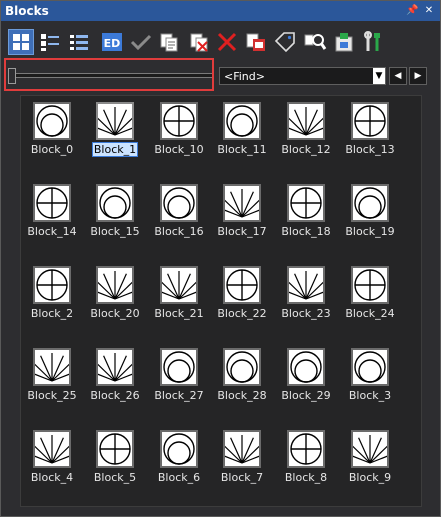  I want to click on block-item: Block_27, so click(179, 382).